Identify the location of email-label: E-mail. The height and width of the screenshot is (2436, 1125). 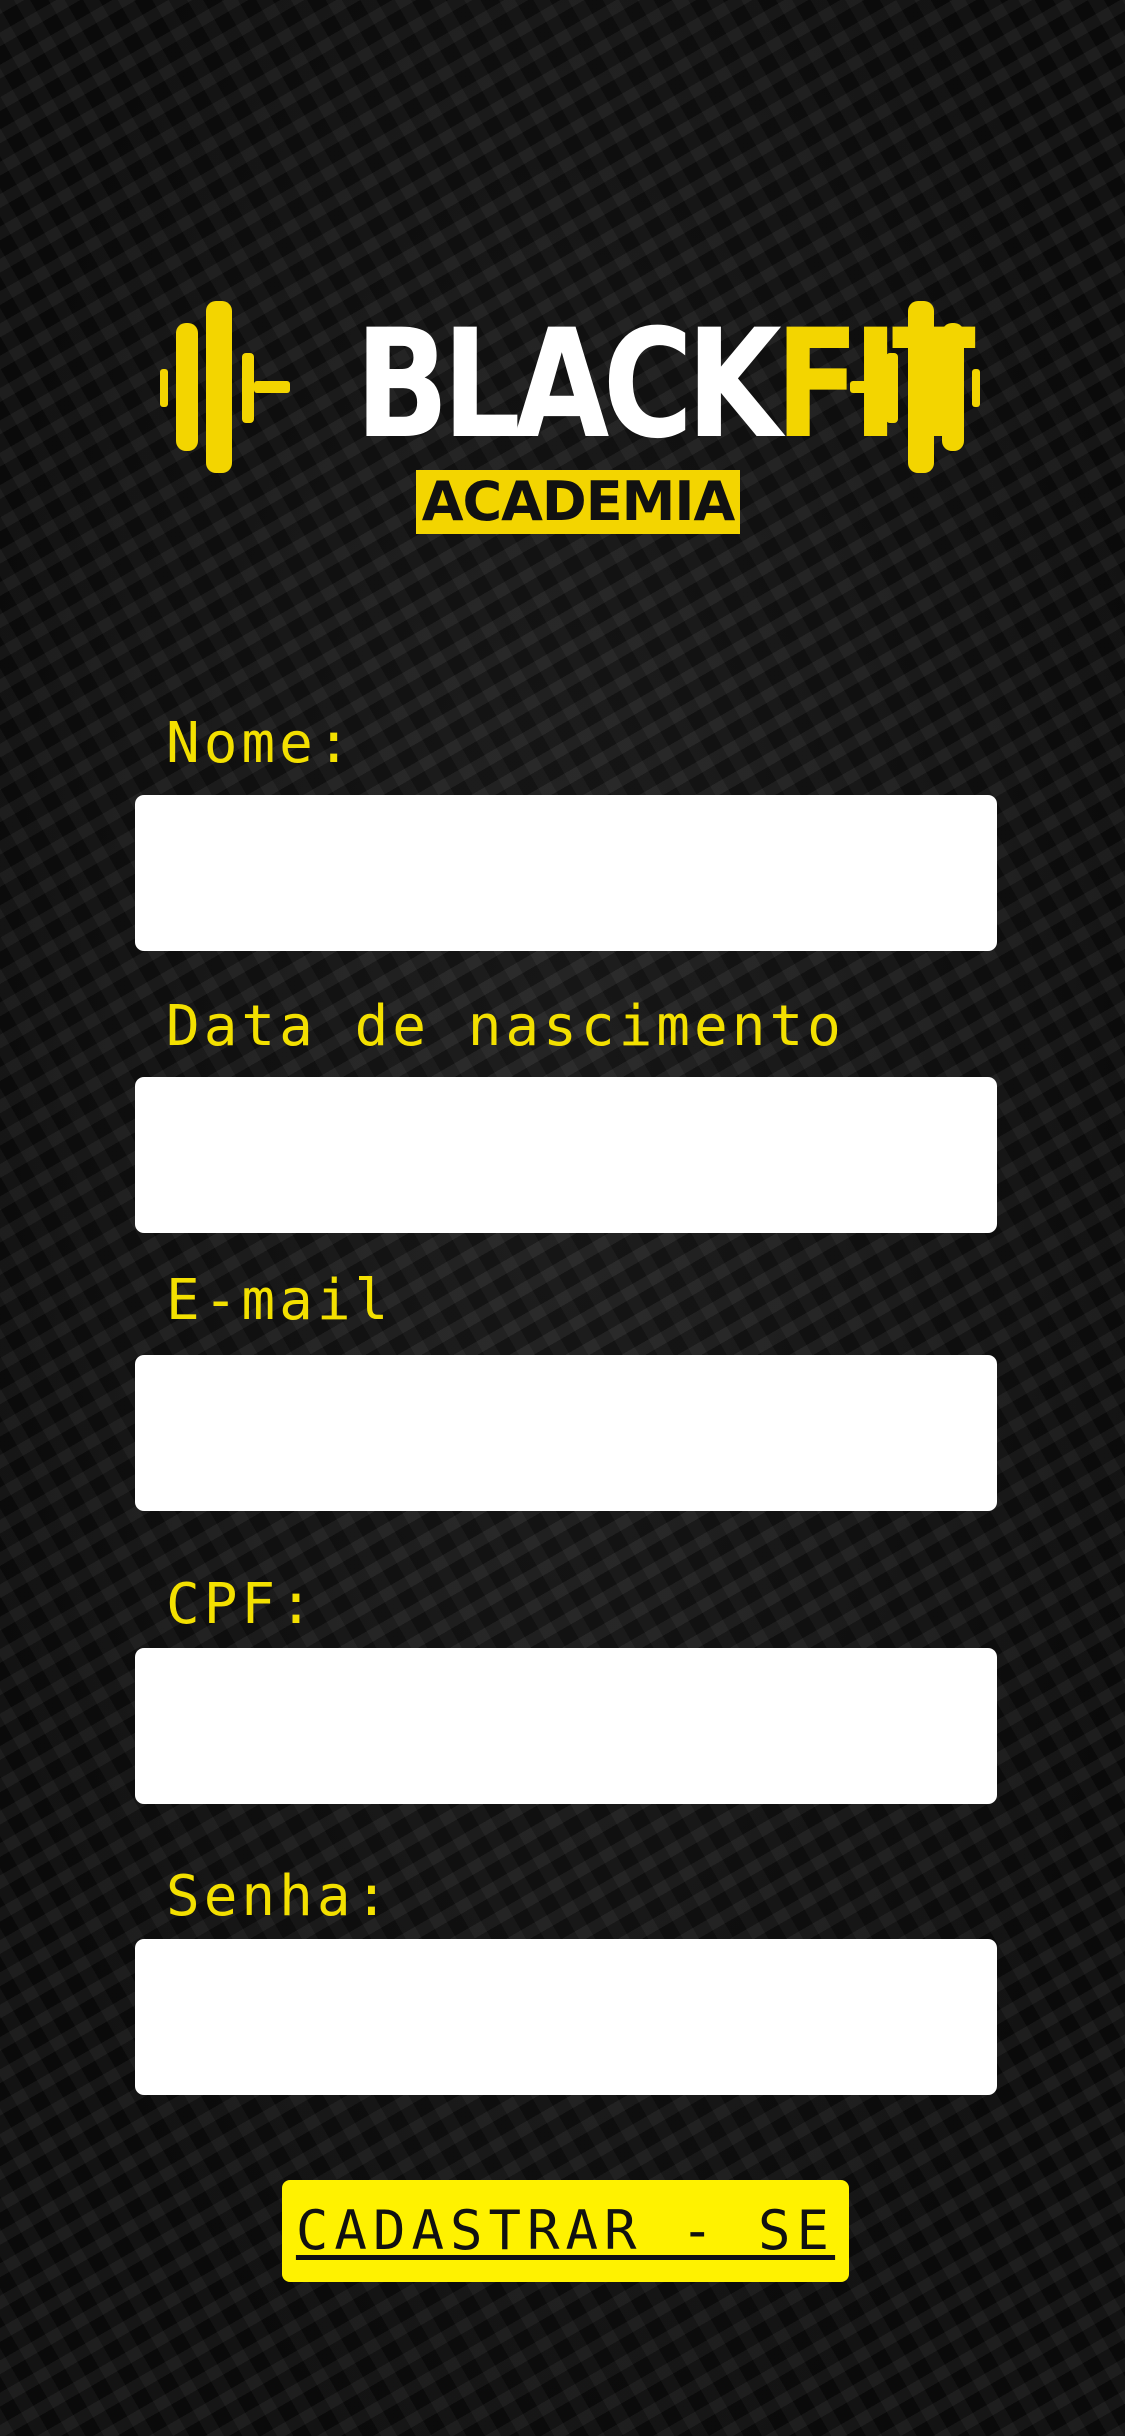
(279, 1300).